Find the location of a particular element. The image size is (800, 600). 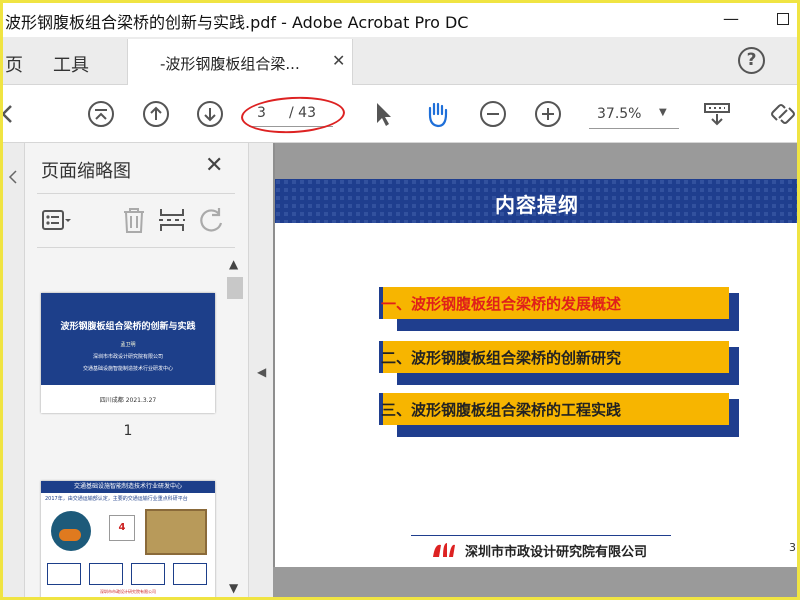

zoom-underline is located at coordinates (634, 128).